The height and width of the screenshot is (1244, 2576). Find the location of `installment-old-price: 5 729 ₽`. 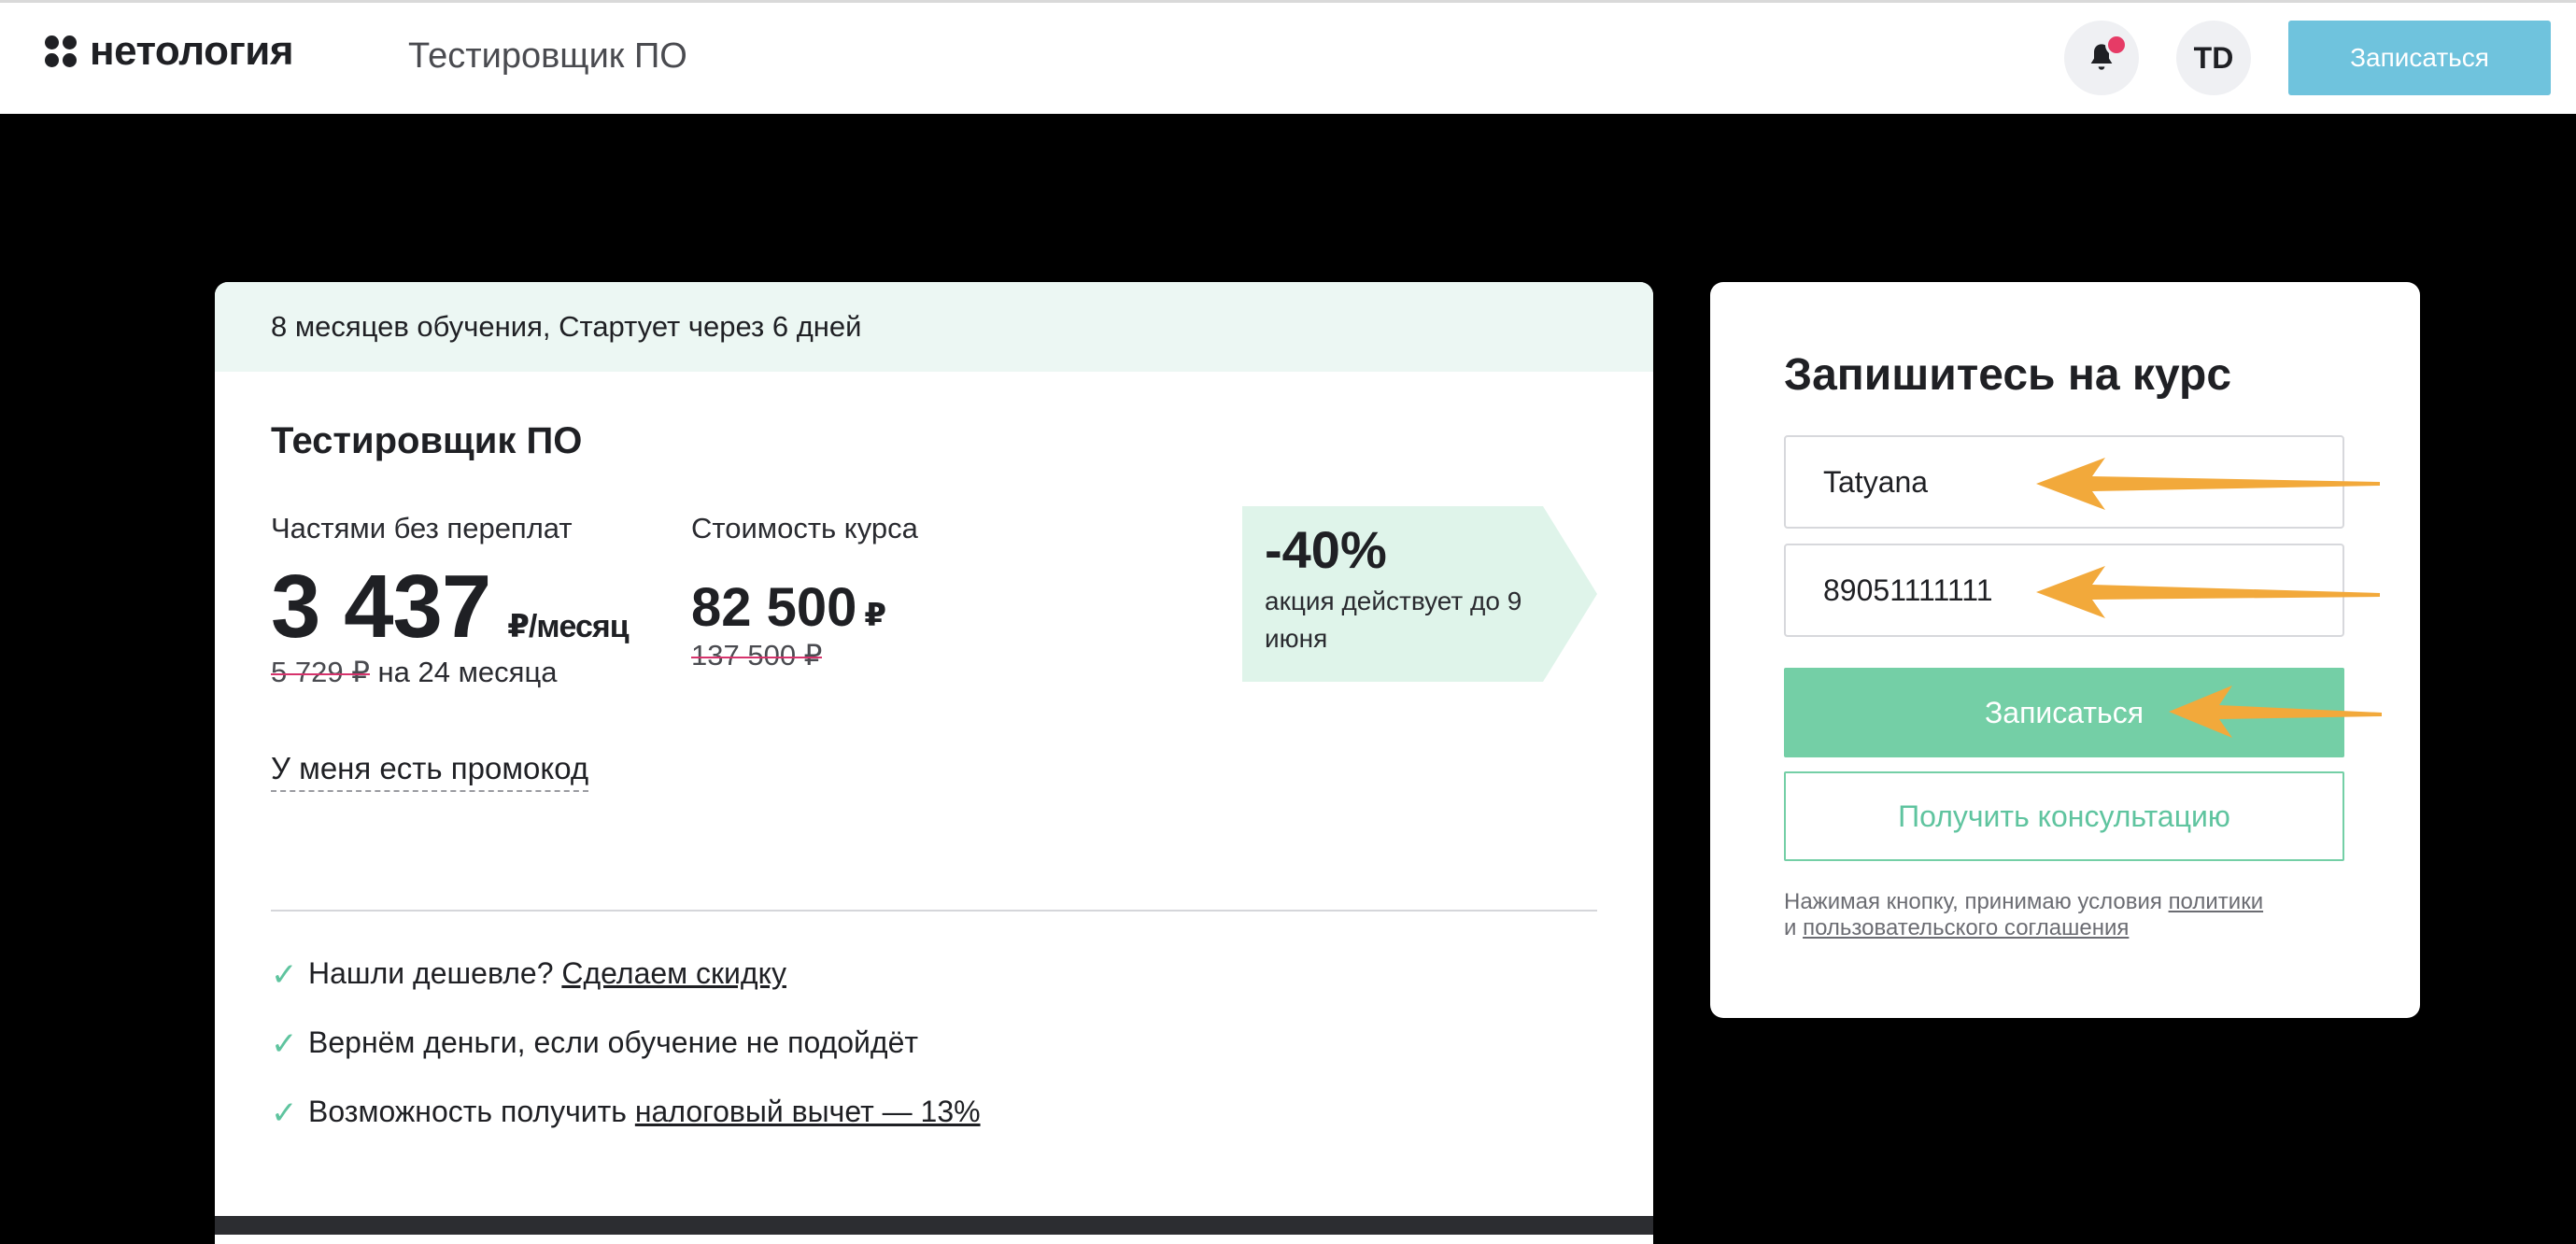

installment-old-price: 5 729 ₽ is located at coordinates (320, 672).